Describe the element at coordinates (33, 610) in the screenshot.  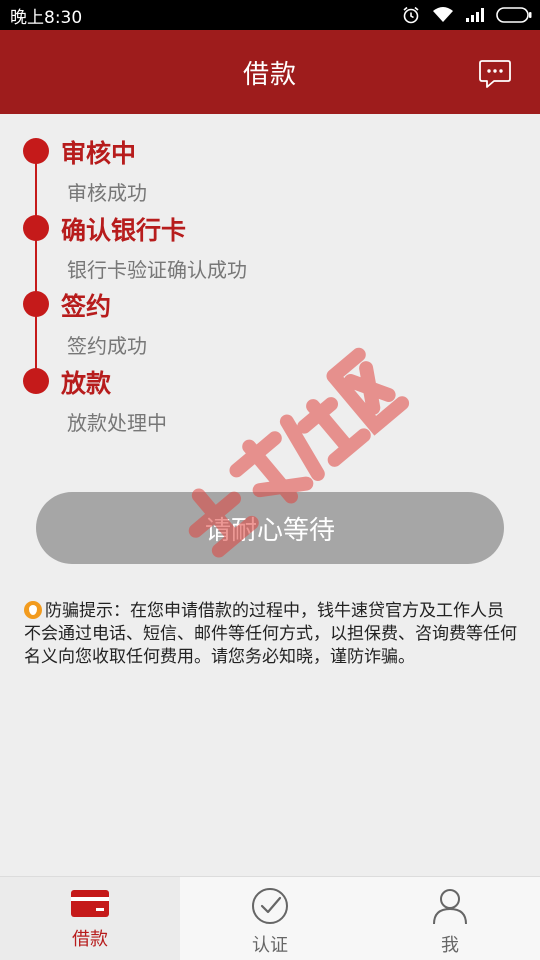
I see `shield-tip-icon` at that location.